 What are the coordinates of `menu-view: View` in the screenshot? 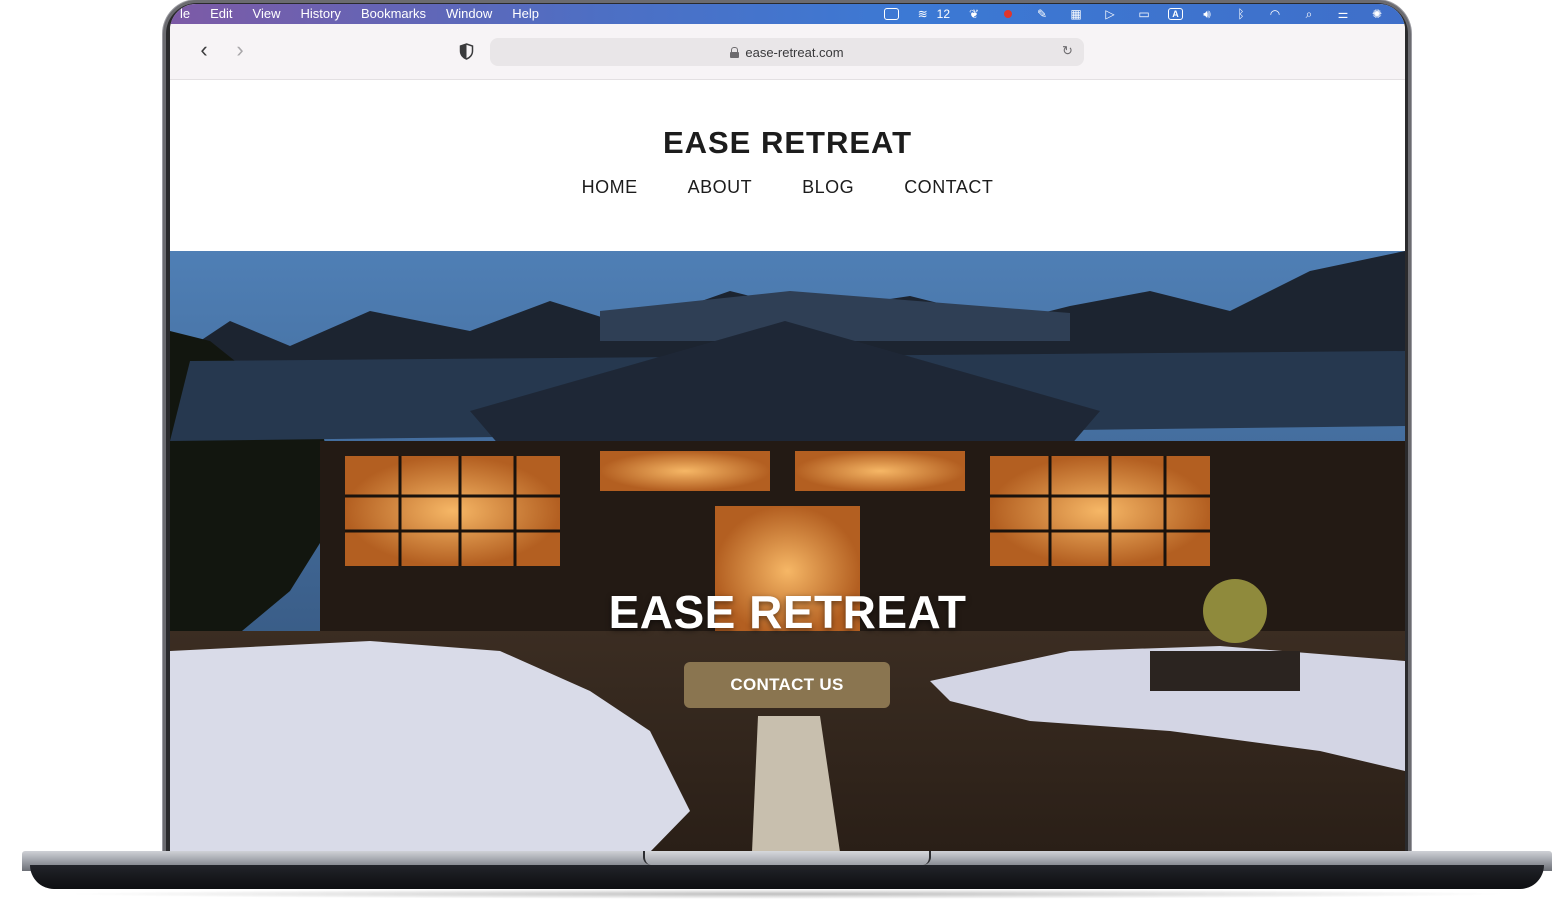 It's located at (267, 14).